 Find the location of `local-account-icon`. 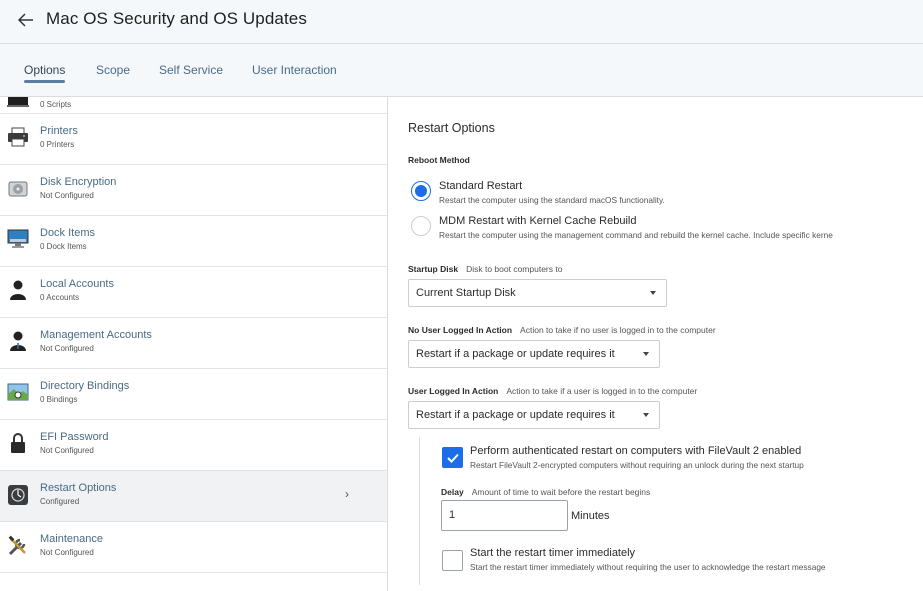

local-account-icon is located at coordinates (18, 290).